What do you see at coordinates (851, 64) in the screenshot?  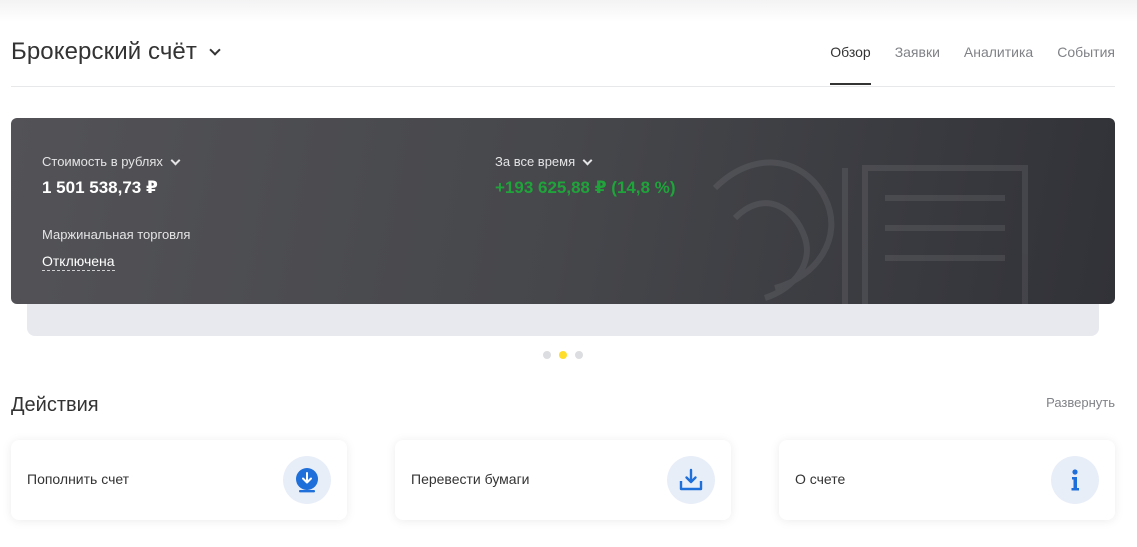 I see `tab-overview: Обзор` at bounding box center [851, 64].